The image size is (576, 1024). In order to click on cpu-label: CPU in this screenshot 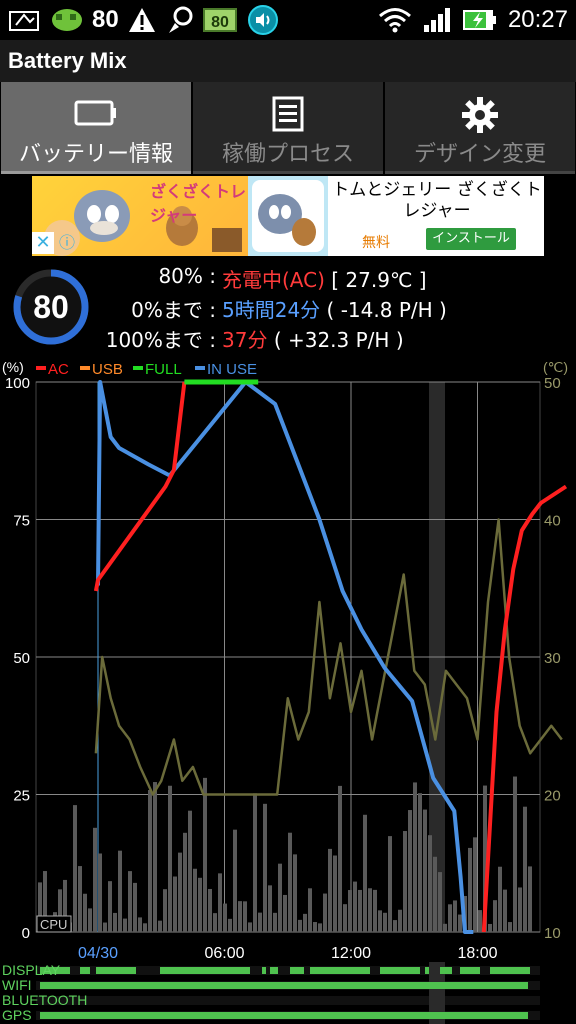, I will do `click(53, 924)`.